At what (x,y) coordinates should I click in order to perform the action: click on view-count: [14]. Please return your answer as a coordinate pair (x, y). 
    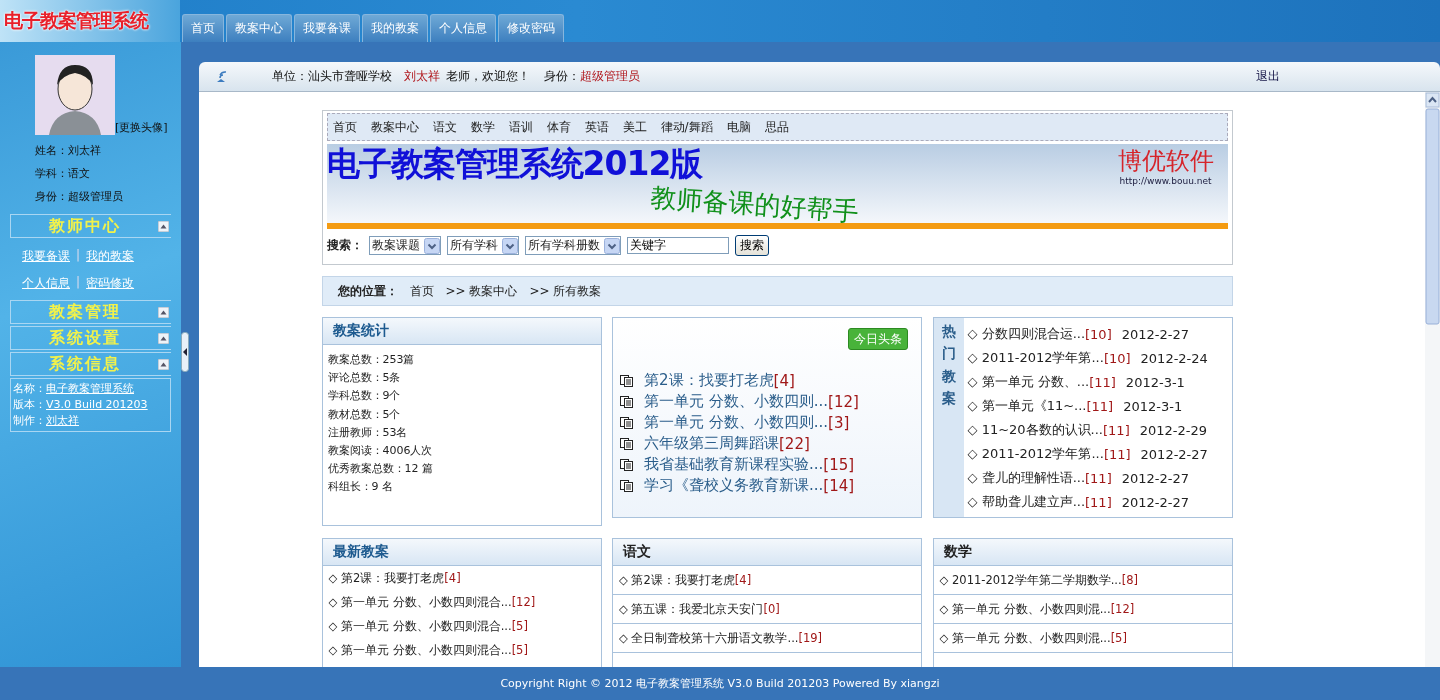
    Looking at the image, I should click on (839, 485).